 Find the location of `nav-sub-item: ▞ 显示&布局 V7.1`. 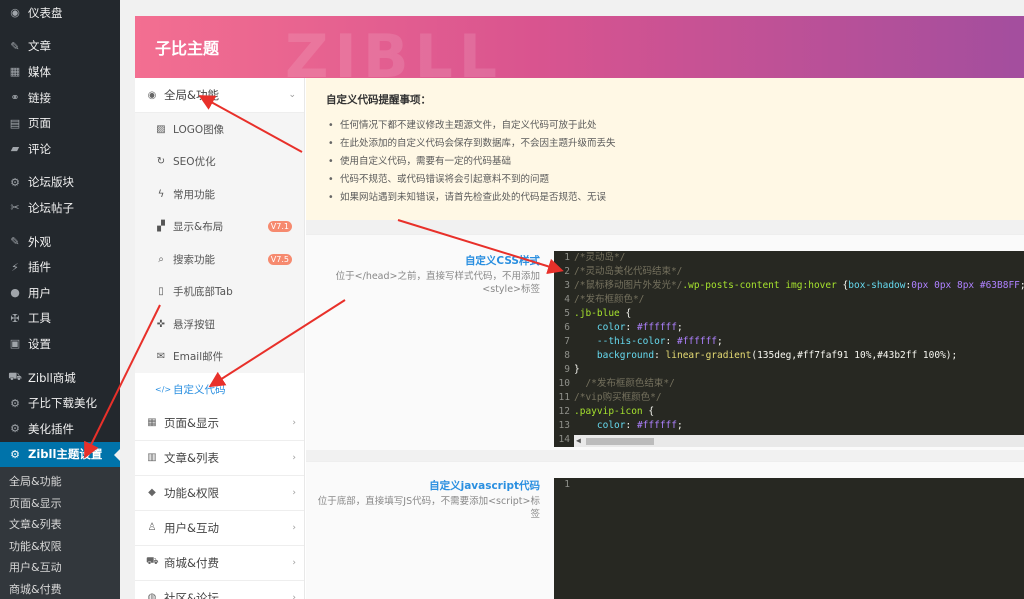

nav-sub-item: ▞ 显示&布局 V7.1 is located at coordinates (219, 227).